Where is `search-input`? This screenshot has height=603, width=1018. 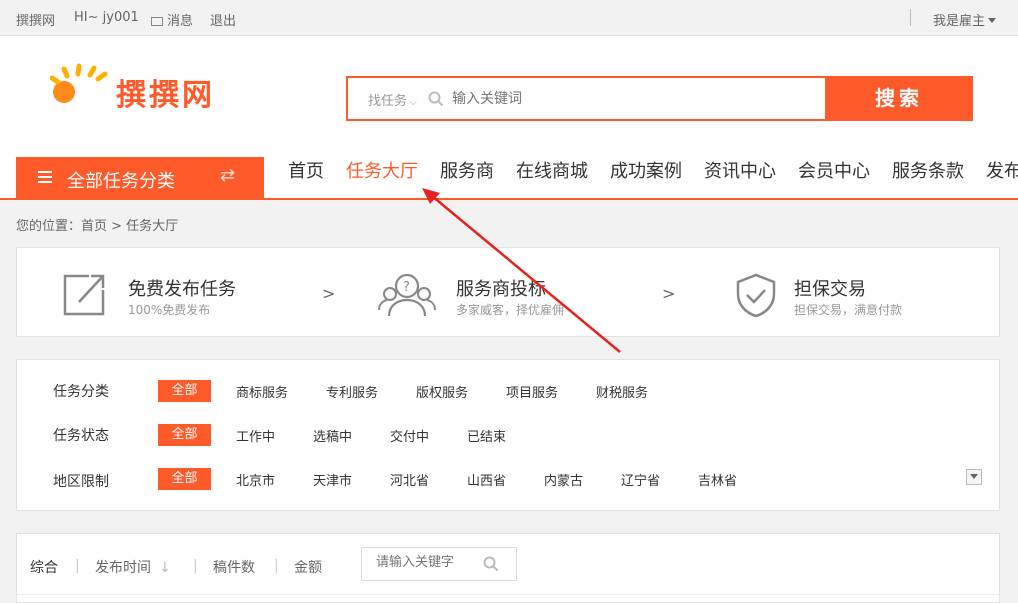
search-input is located at coordinates (632, 99).